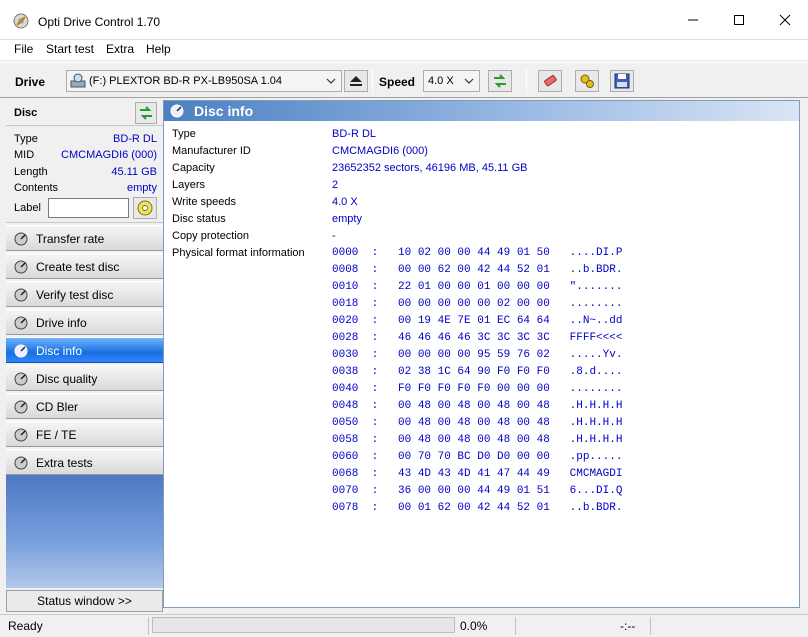 The width and height of the screenshot is (808, 637). What do you see at coordinates (193, 168) in the screenshot?
I see `info-key: Capacity` at bounding box center [193, 168].